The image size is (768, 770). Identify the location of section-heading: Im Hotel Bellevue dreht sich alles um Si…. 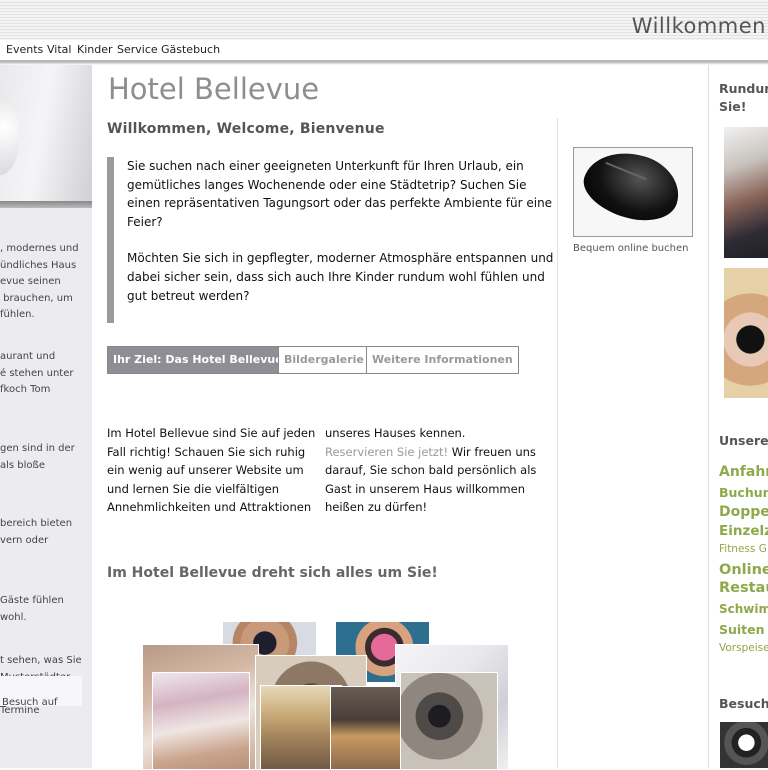
(272, 573).